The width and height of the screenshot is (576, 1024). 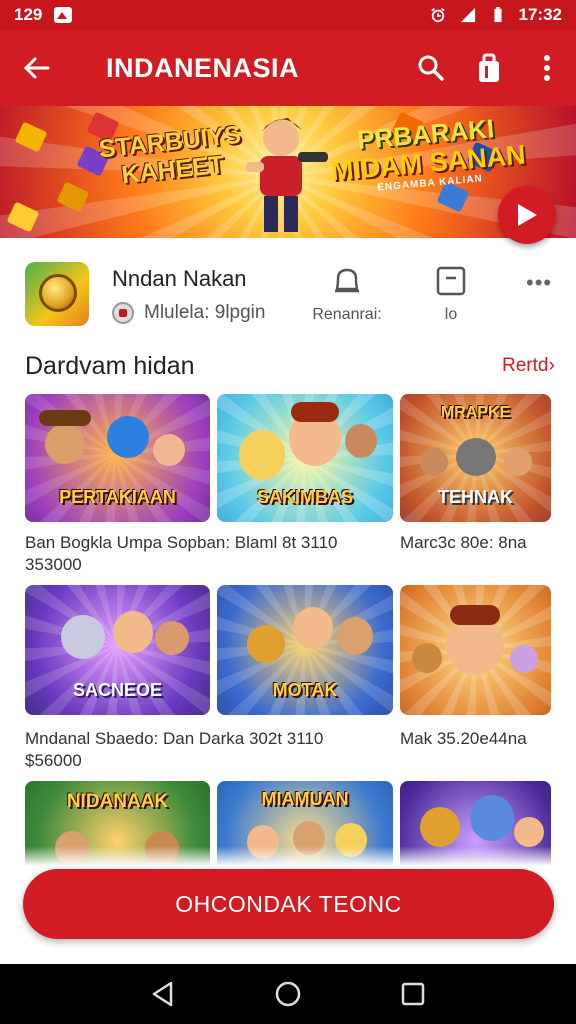 I want to click on more-options-button, so click(x=547, y=68).